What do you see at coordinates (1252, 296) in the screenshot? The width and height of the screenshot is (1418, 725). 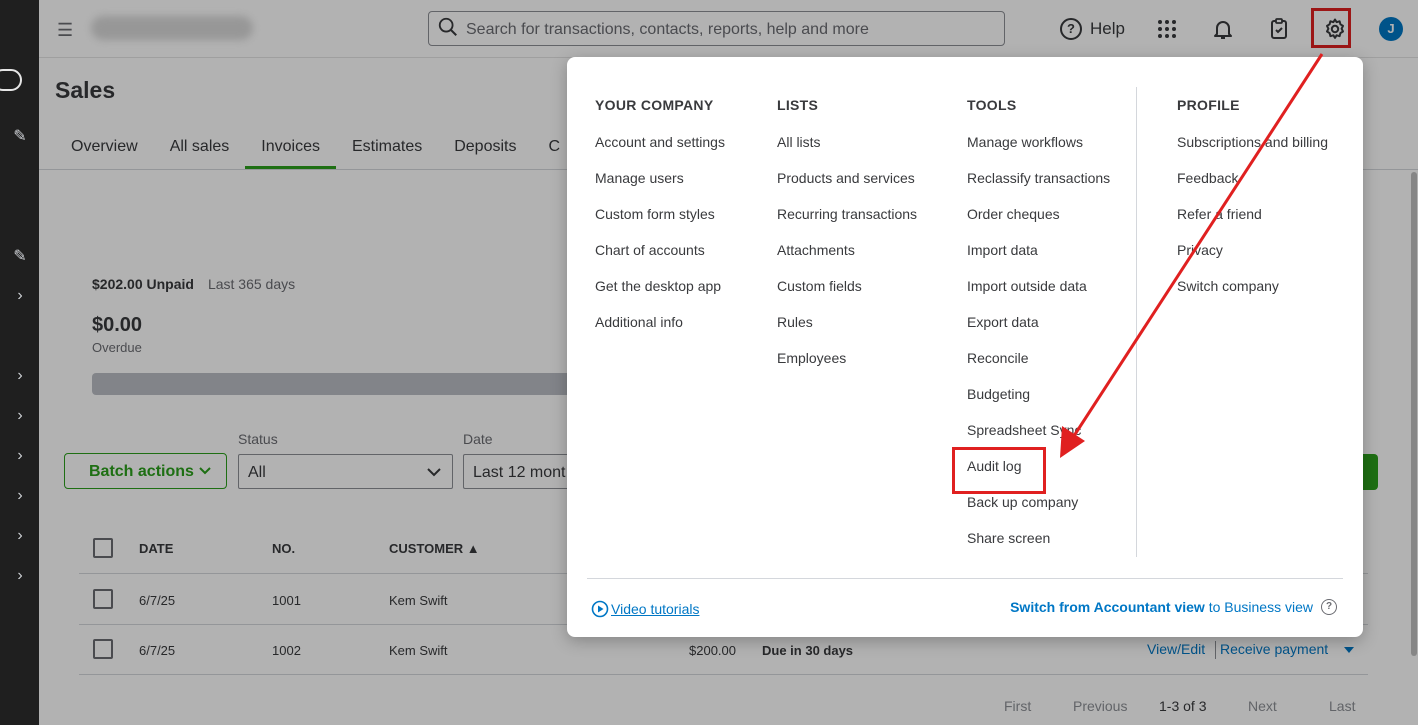 I see `menu-item: Switch company` at bounding box center [1252, 296].